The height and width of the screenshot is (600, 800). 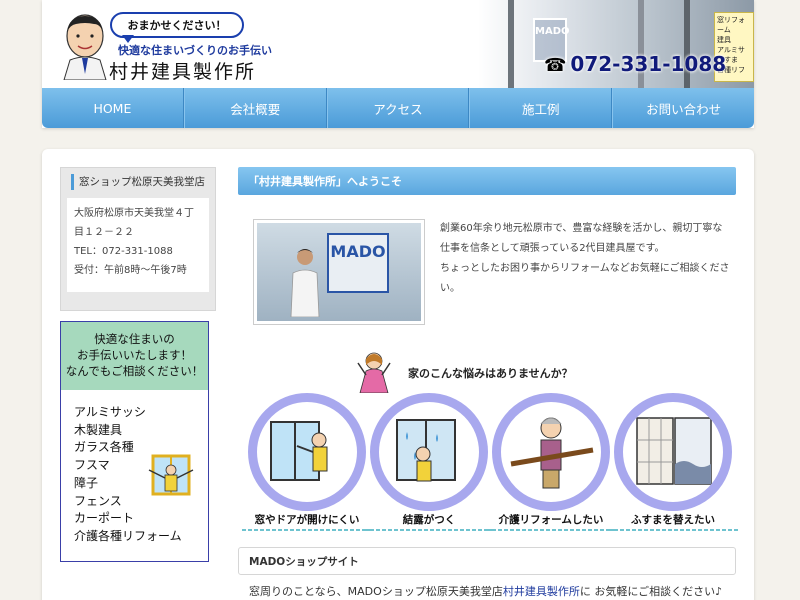 I want to click on concern-label: 介護リフォームしたい, so click(x=551, y=521).